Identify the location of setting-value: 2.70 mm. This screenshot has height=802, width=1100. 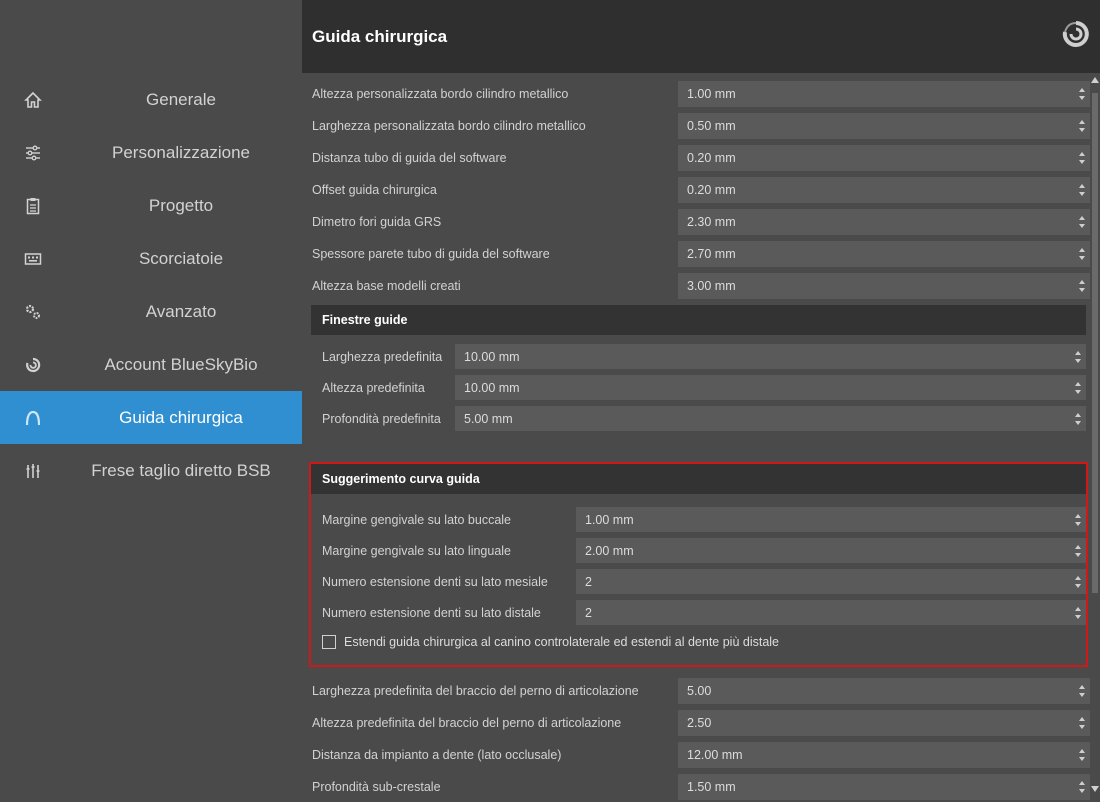
(711, 254).